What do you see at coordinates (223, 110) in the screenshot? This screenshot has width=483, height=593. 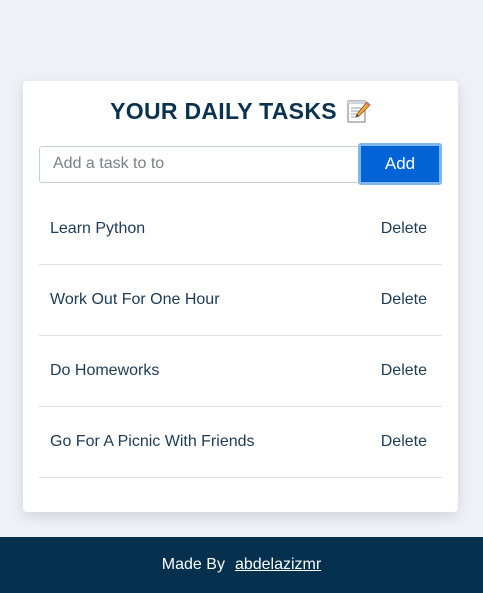 I see `page-title: YOUR DAILY TASKS` at bounding box center [223, 110].